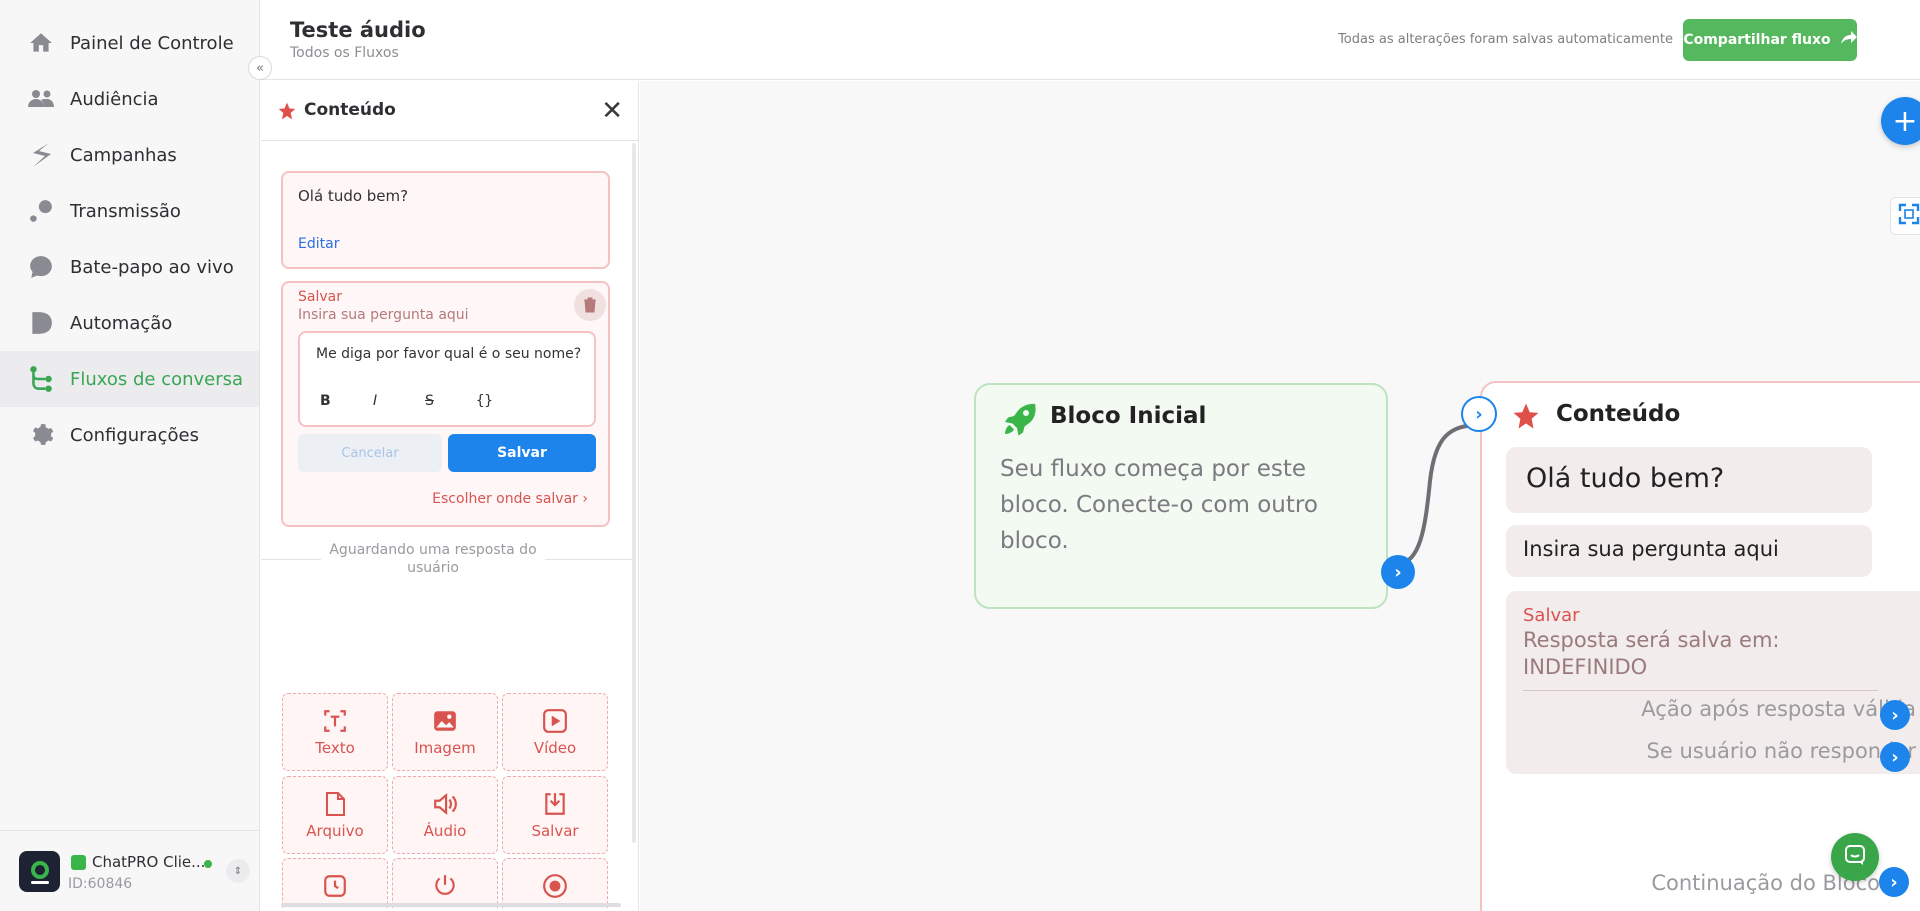 The height and width of the screenshot is (911, 1920). I want to click on chat-bubble-icon, so click(1855, 857).